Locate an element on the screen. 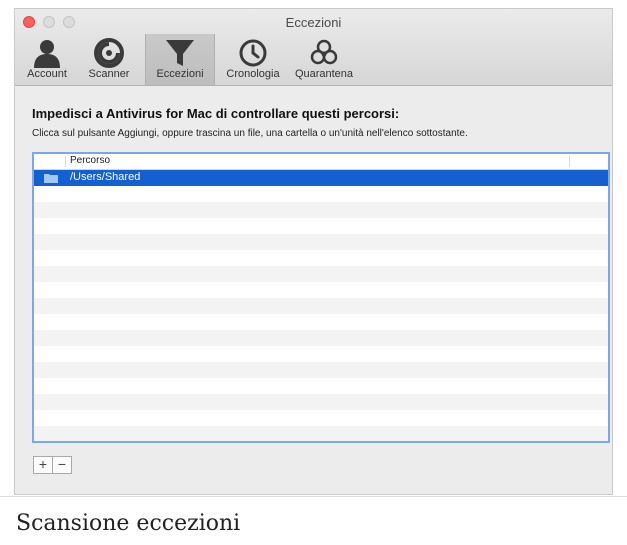  column-header-percorso: Percorso is located at coordinates (90, 160).